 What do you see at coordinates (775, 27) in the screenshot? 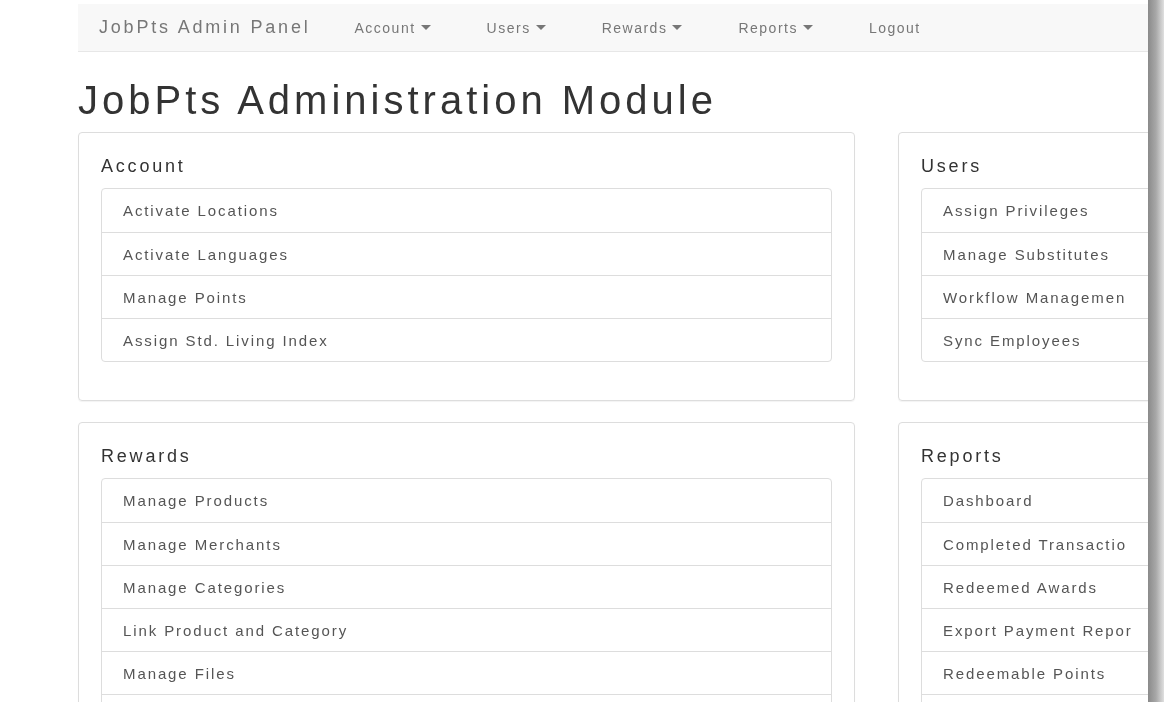
I see `nav-menu-item: Reports` at bounding box center [775, 27].